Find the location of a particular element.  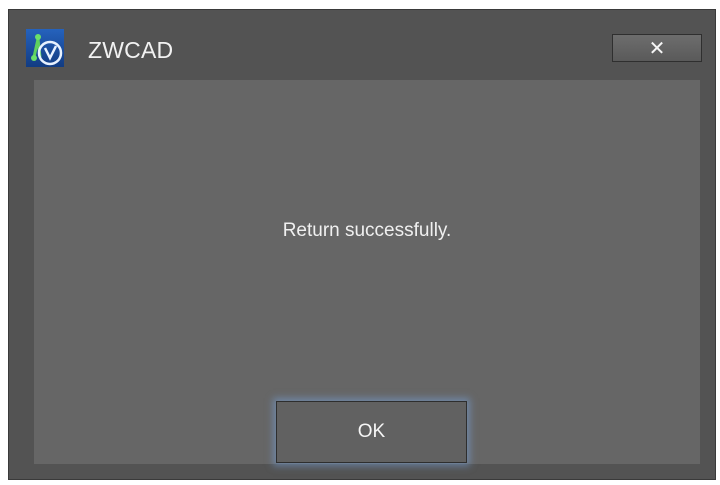

close-icon: ✕ is located at coordinates (657, 48).